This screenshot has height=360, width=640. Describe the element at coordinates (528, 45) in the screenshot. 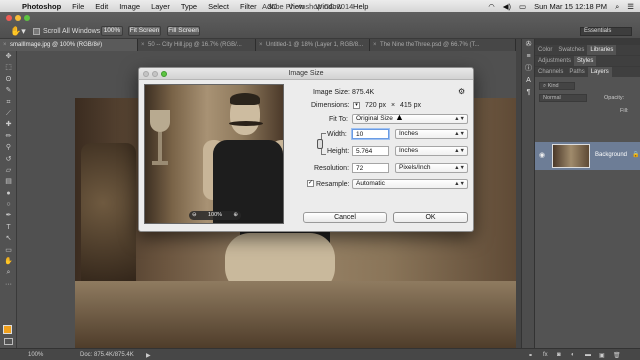

I see `history-icon: ✇` at that location.